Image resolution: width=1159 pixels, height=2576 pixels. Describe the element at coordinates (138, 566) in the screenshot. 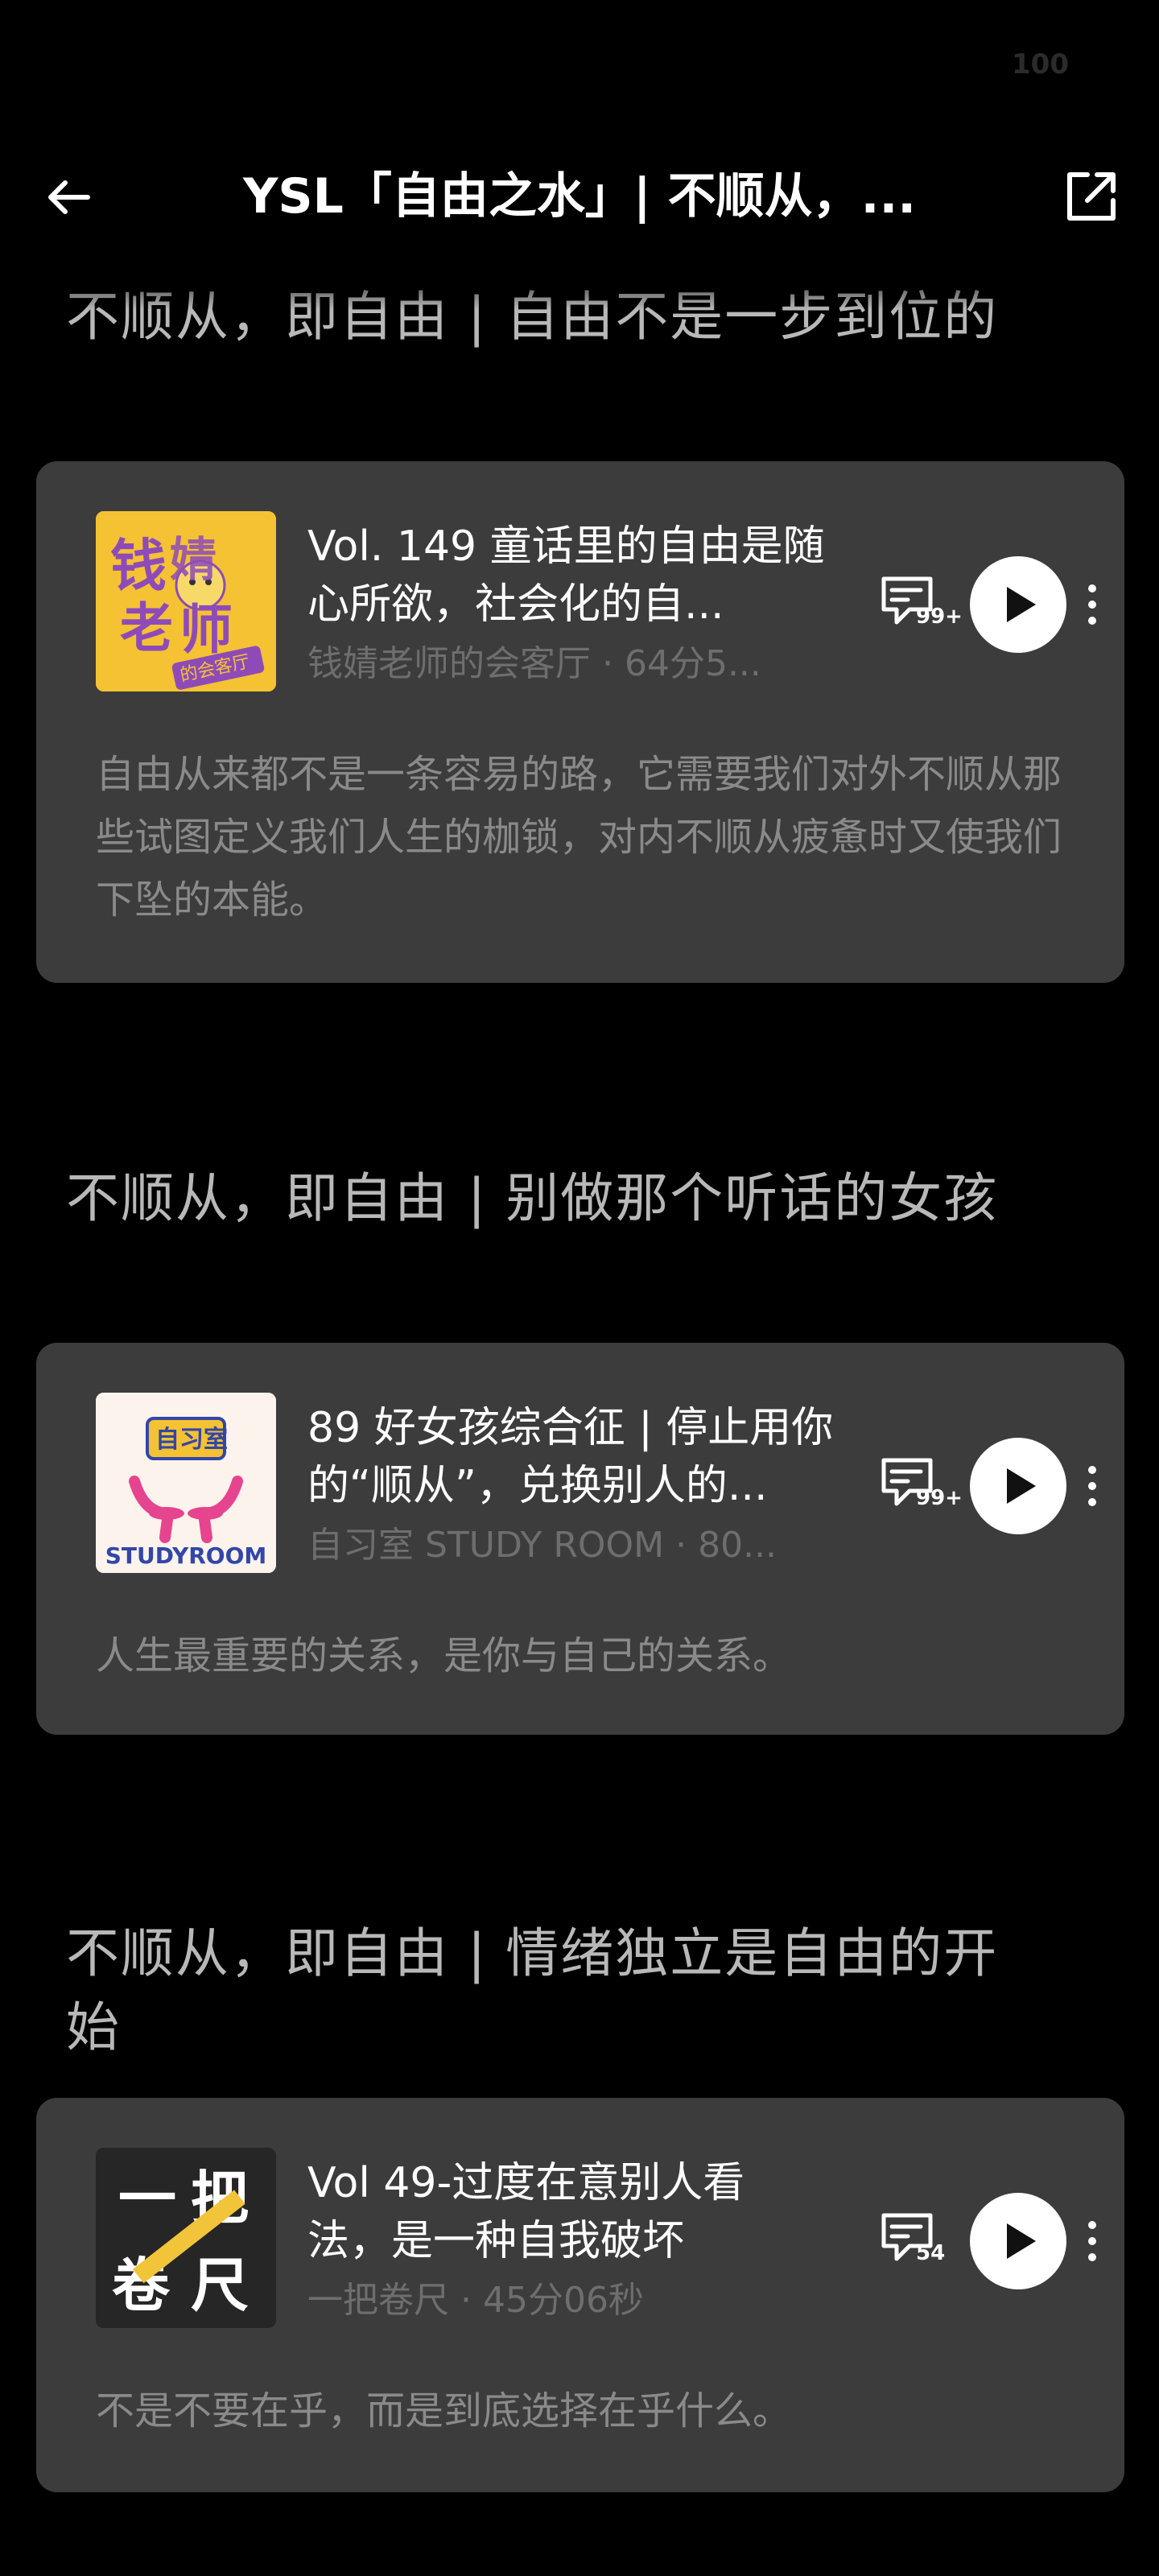

I see `svg-text: 钱` at that location.